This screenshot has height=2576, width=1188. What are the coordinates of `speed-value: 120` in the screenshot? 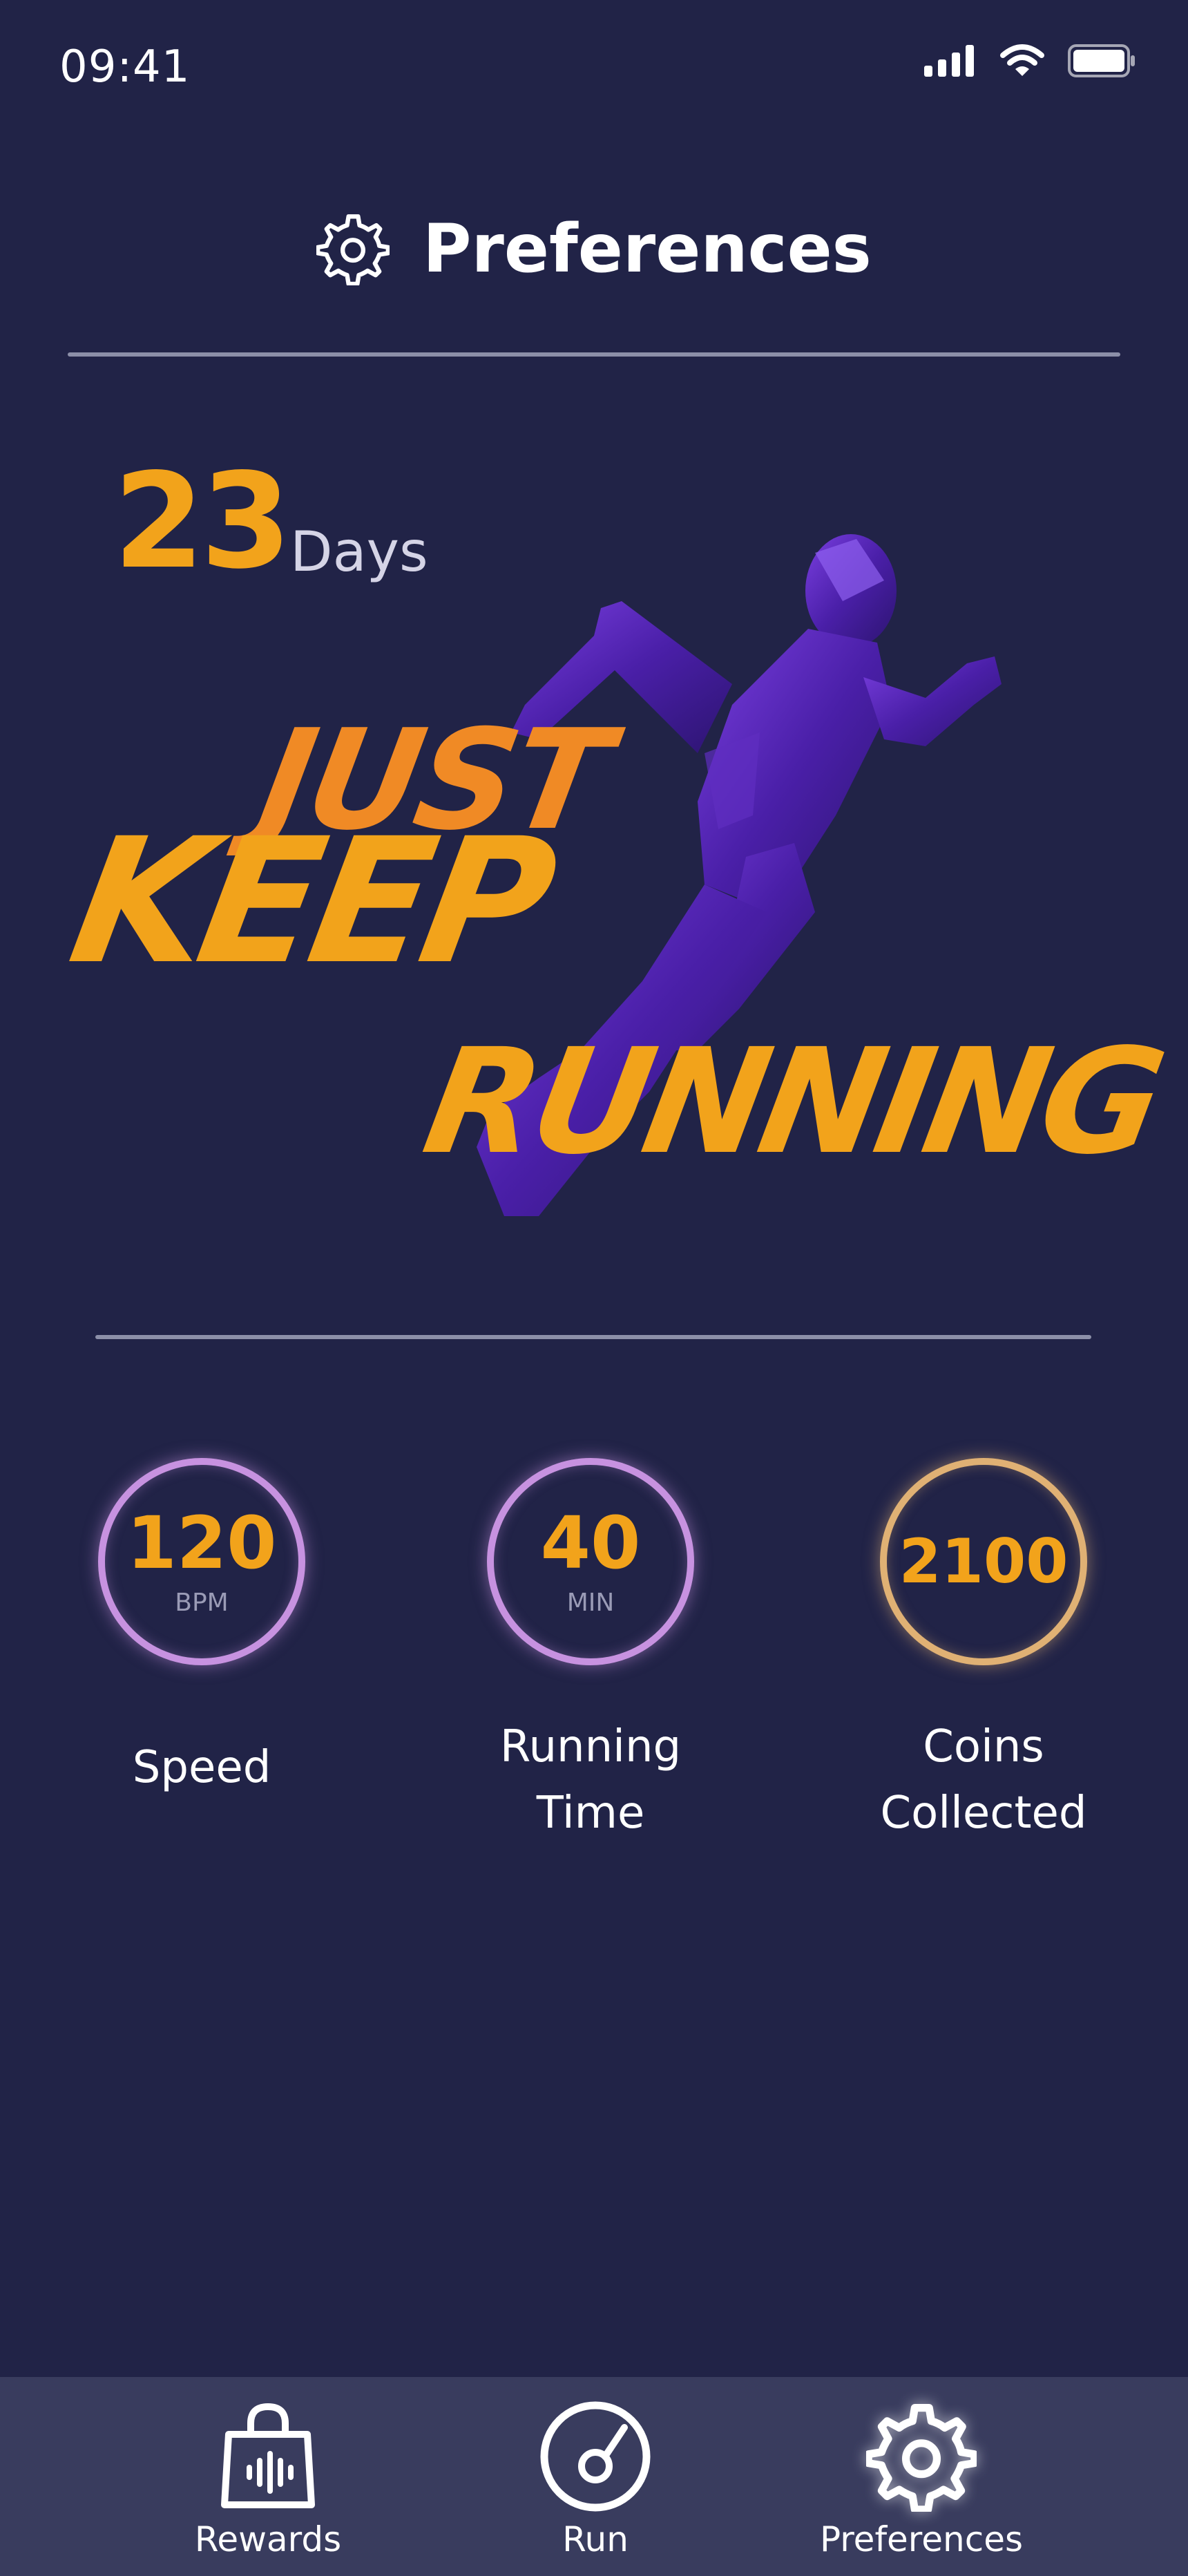 It's located at (201, 1542).